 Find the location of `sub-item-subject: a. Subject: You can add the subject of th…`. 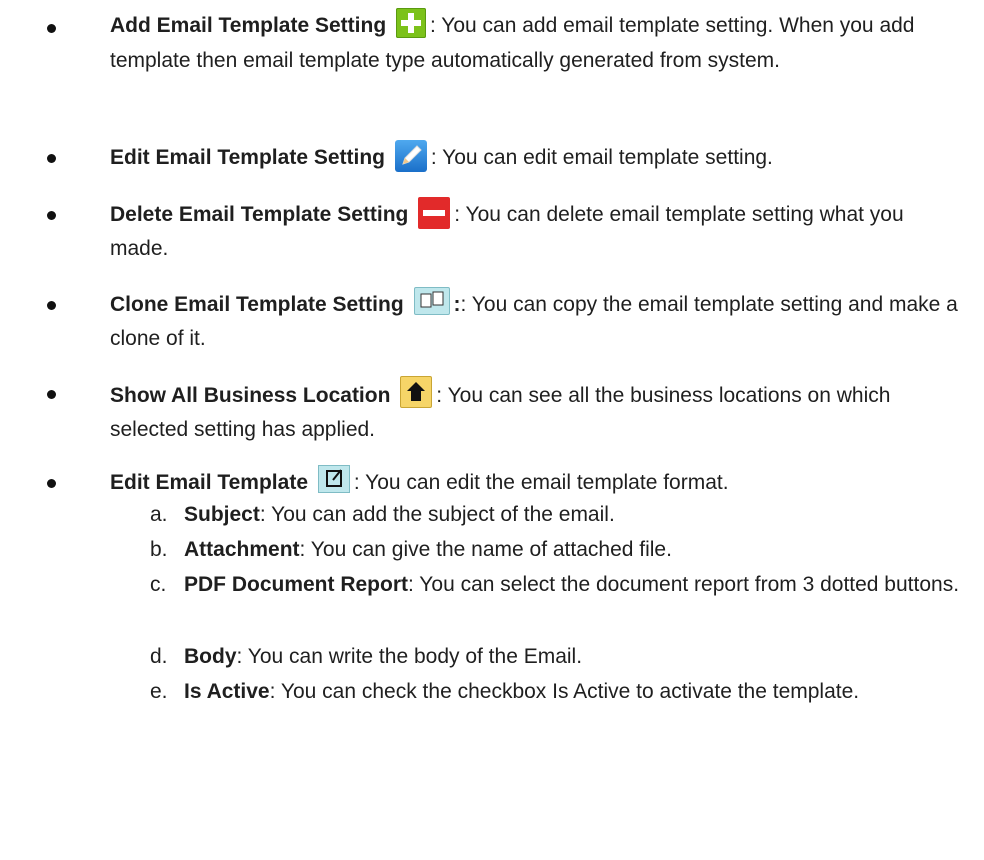

sub-item-subject: a. Subject: You can add the subject of th… is located at coordinates (558, 515).